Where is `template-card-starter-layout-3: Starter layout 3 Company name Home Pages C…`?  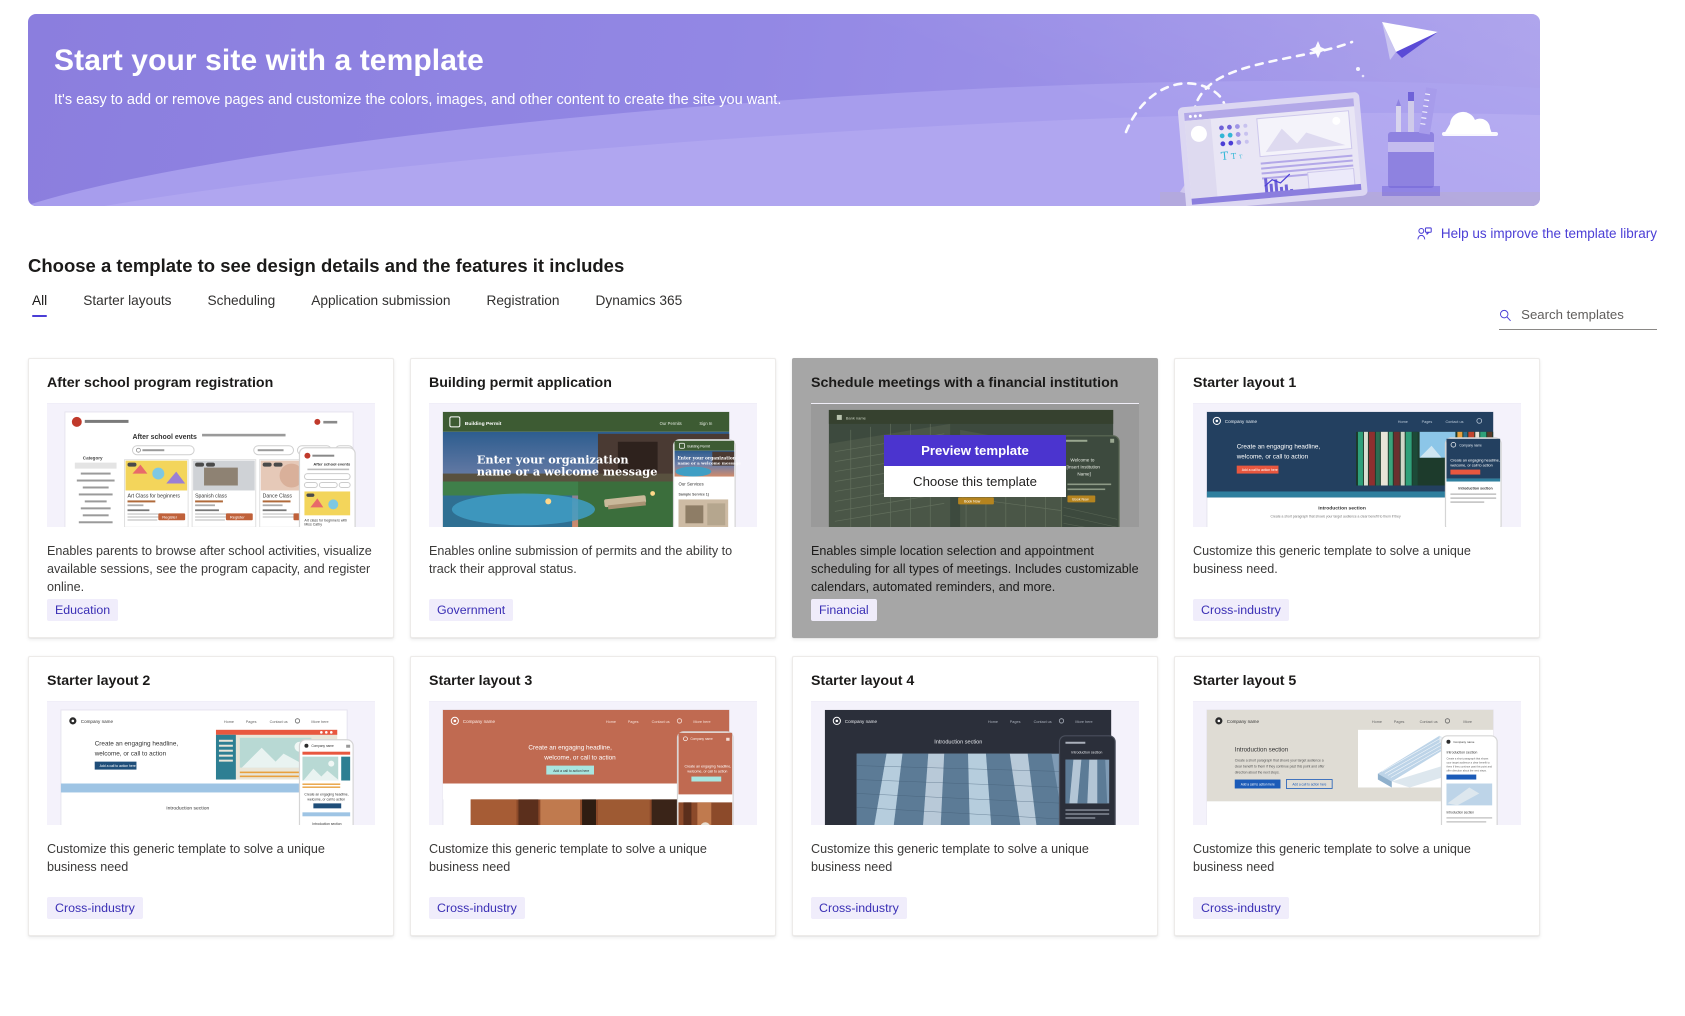 template-card-starter-layout-3: Starter layout 3 Company name Home Pages C… is located at coordinates (593, 796).